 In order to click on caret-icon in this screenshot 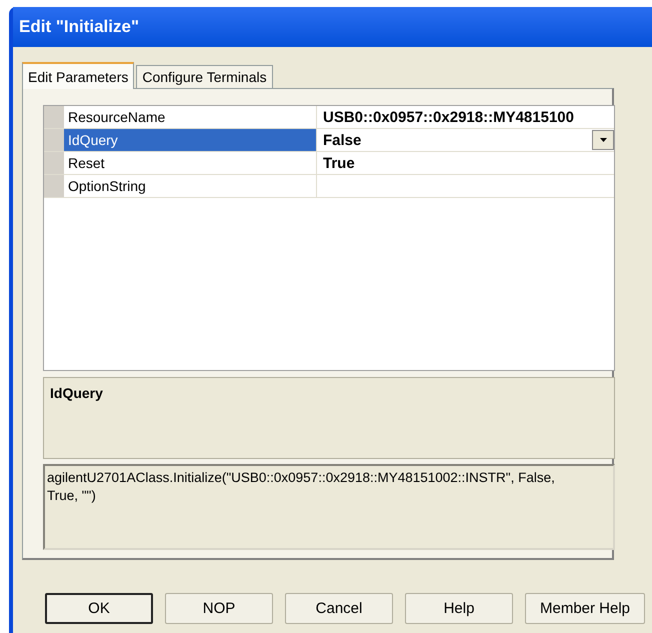, I will do `click(603, 140)`.